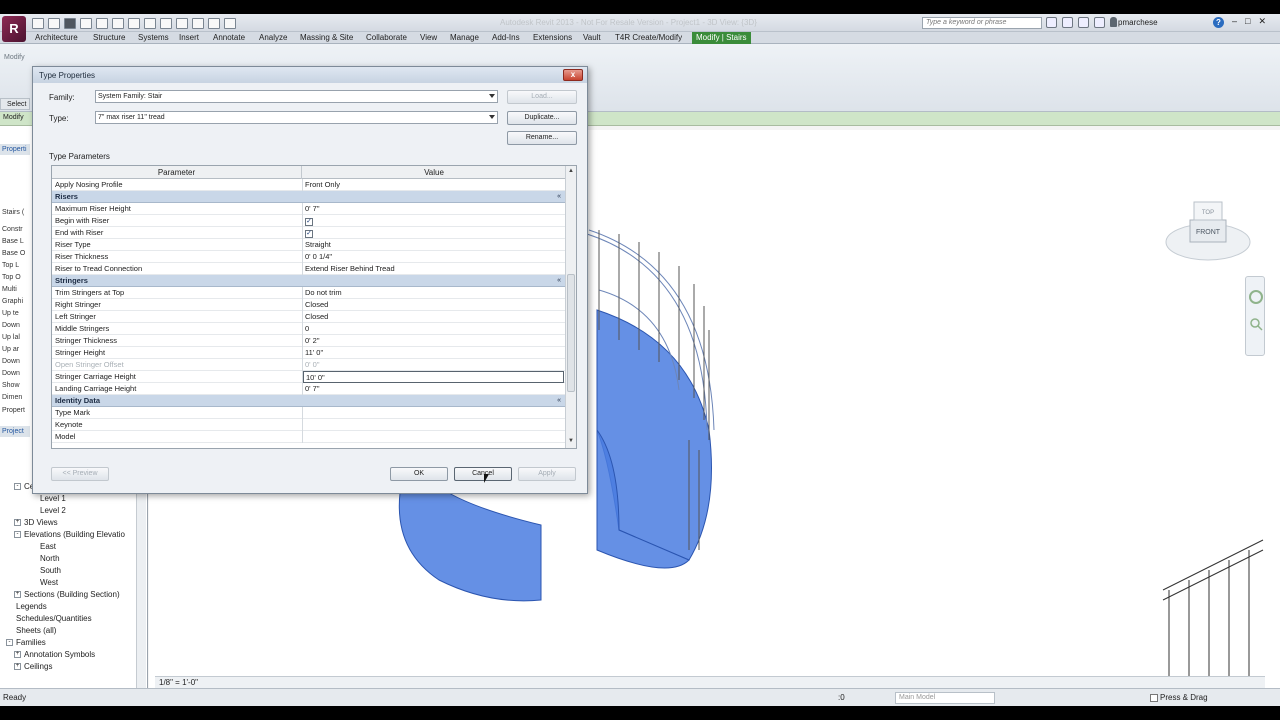 Image resolution: width=1280 pixels, height=720 pixels. I want to click on property-row: Up lal, so click(11, 337).